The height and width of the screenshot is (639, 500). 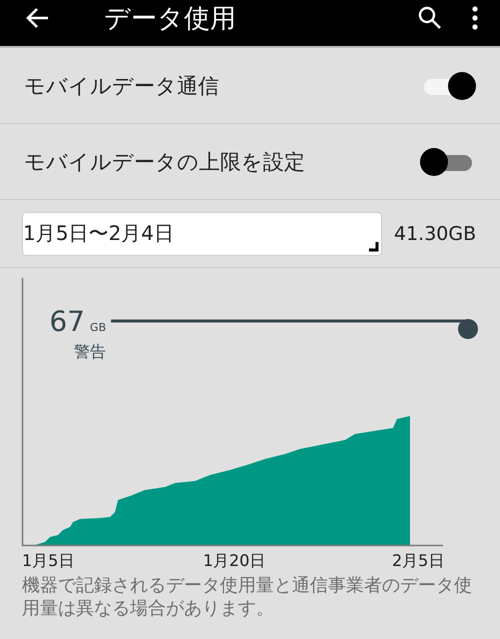 What do you see at coordinates (170, 19) in the screenshot?
I see `screen-title: データ使用` at bounding box center [170, 19].